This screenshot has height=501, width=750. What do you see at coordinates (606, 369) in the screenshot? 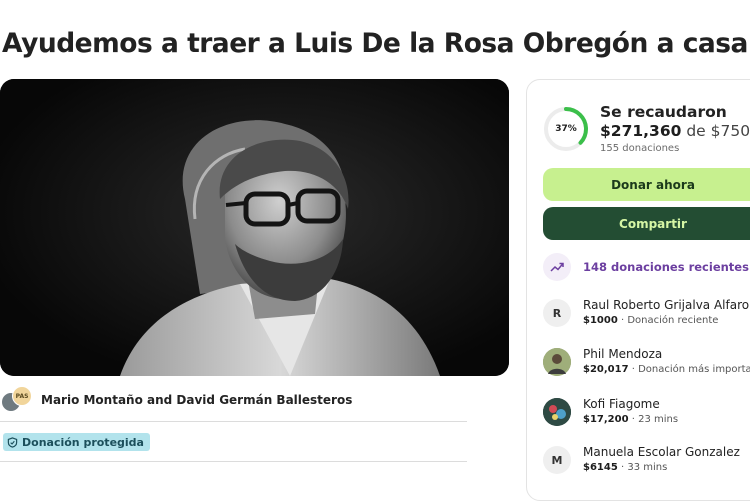
I see `donor-amount: $20,017` at bounding box center [606, 369].